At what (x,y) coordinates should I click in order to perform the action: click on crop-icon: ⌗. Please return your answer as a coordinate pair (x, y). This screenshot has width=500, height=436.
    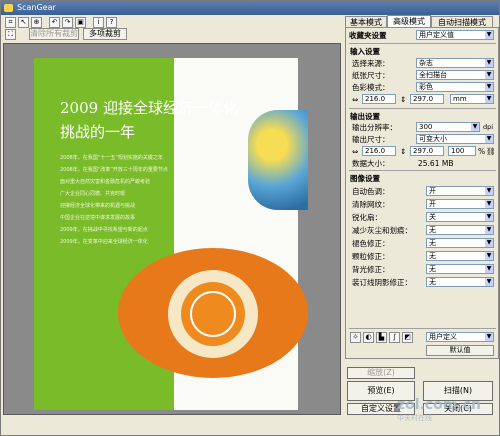
    Looking at the image, I should click on (10, 22).